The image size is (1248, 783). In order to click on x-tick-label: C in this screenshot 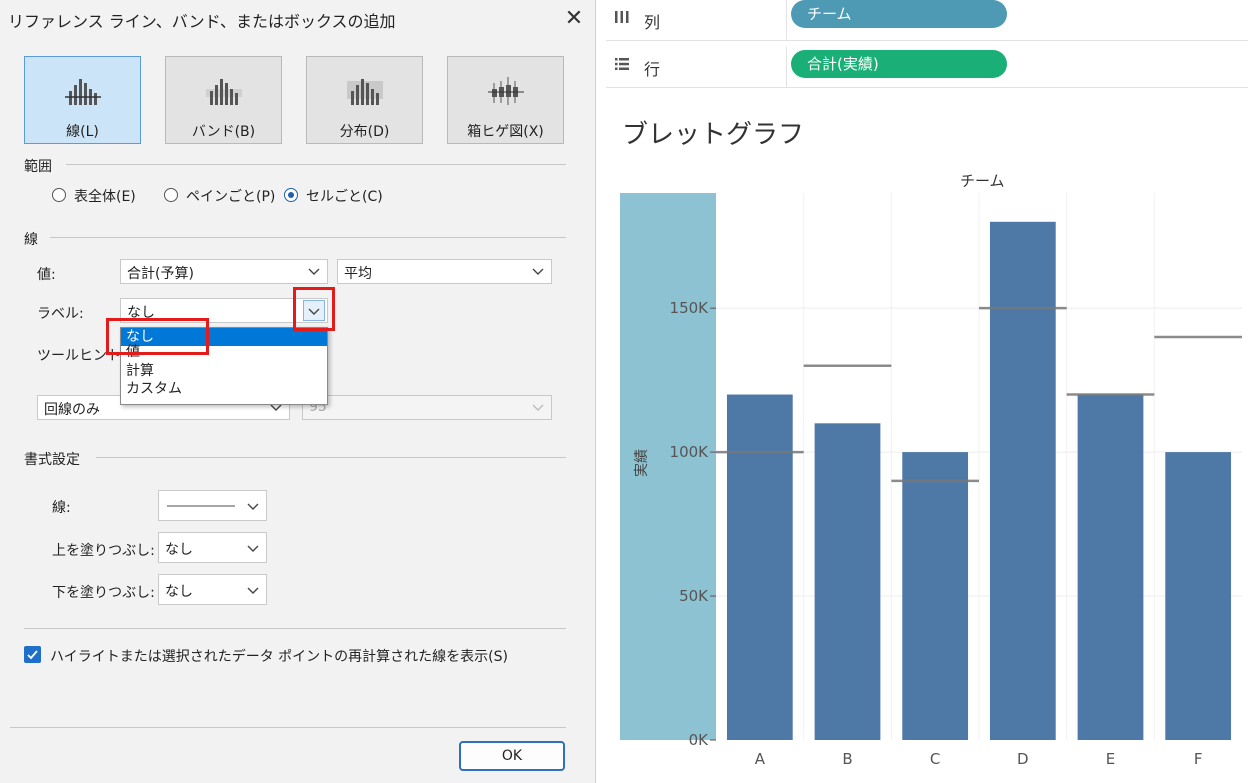, I will do `click(935, 759)`.